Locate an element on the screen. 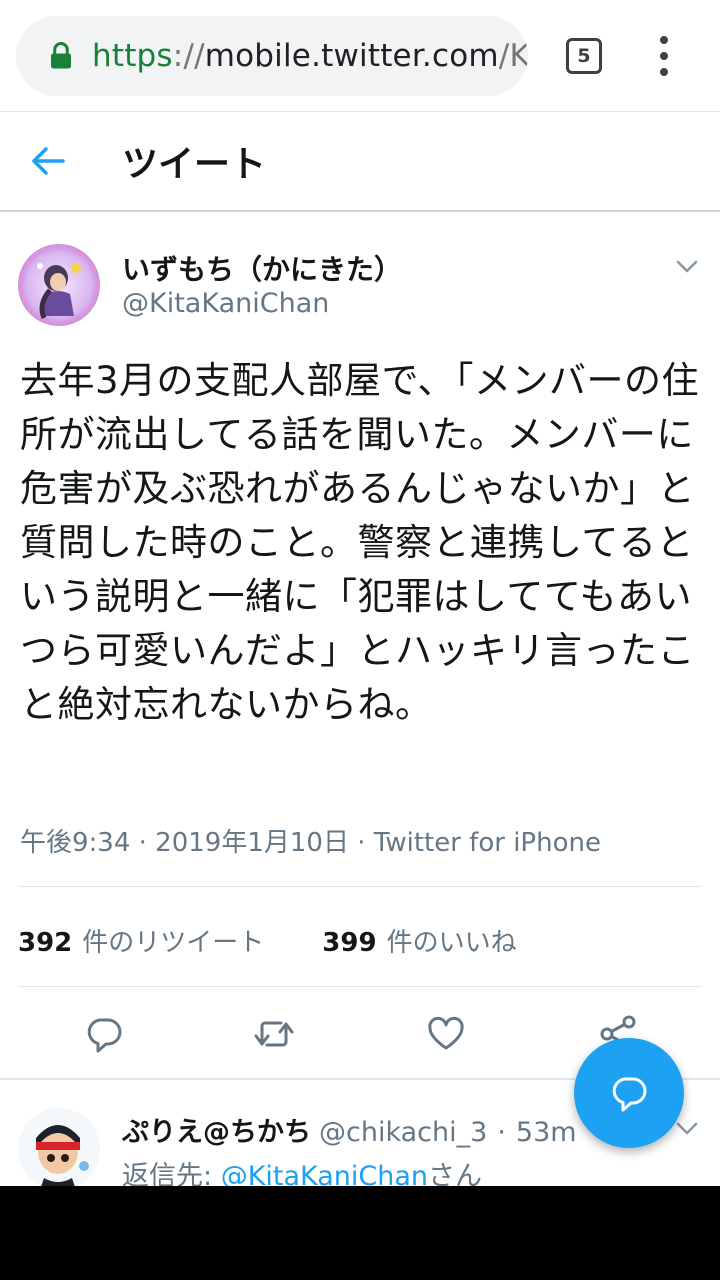 Image resolution: width=720 pixels, height=1280 pixels. address-bar: https://mobile.twitter.com/Kit is located at coordinates (272, 56).